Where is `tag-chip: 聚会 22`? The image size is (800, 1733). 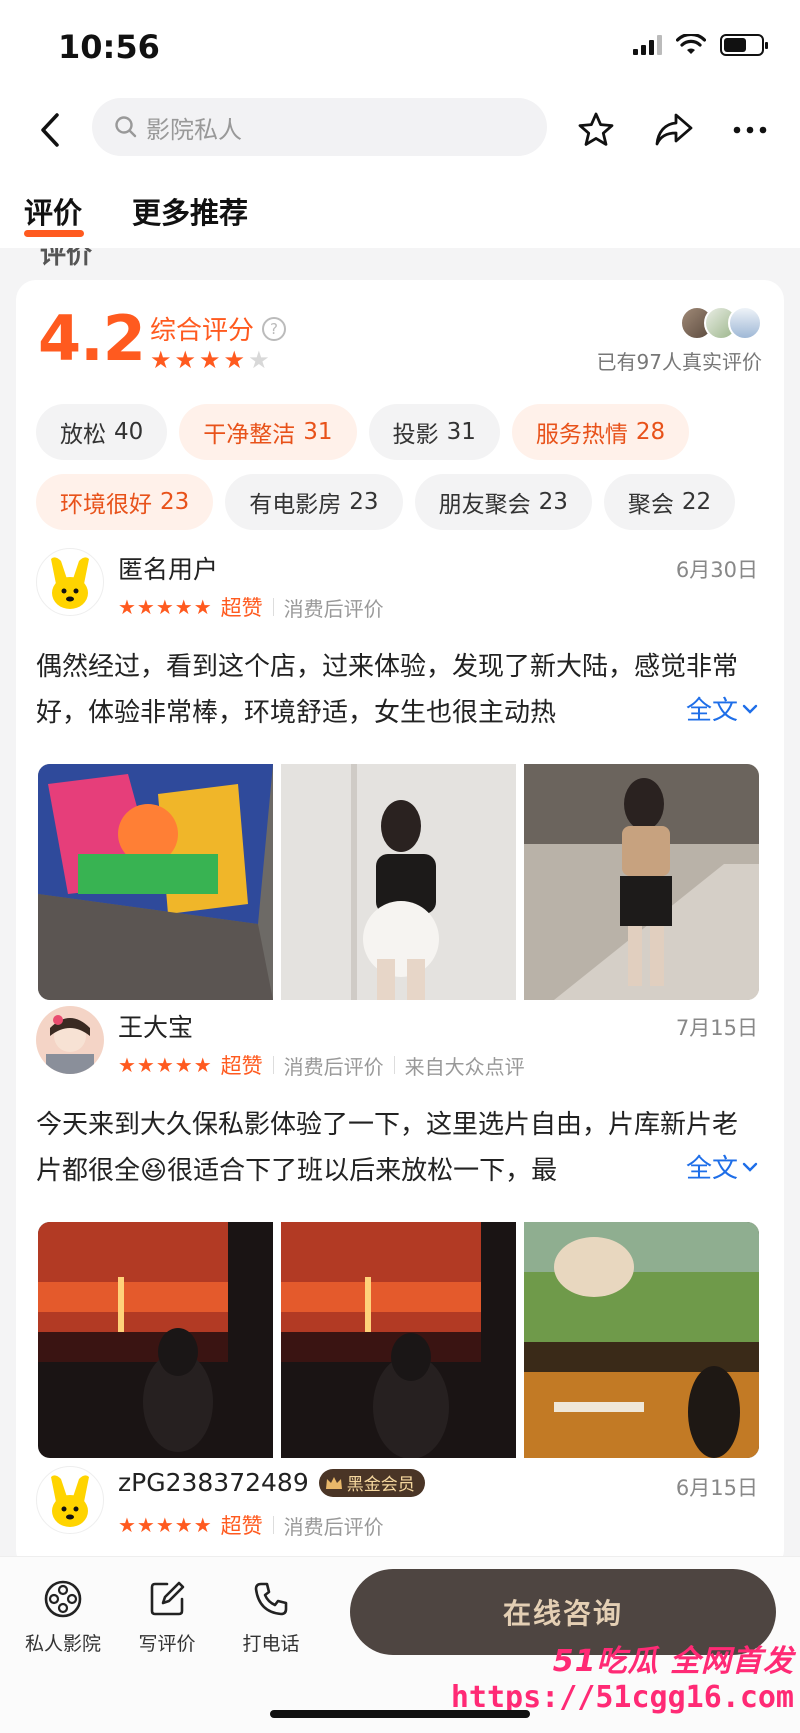
tag-chip: 聚会 22 is located at coordinates (669, 502).